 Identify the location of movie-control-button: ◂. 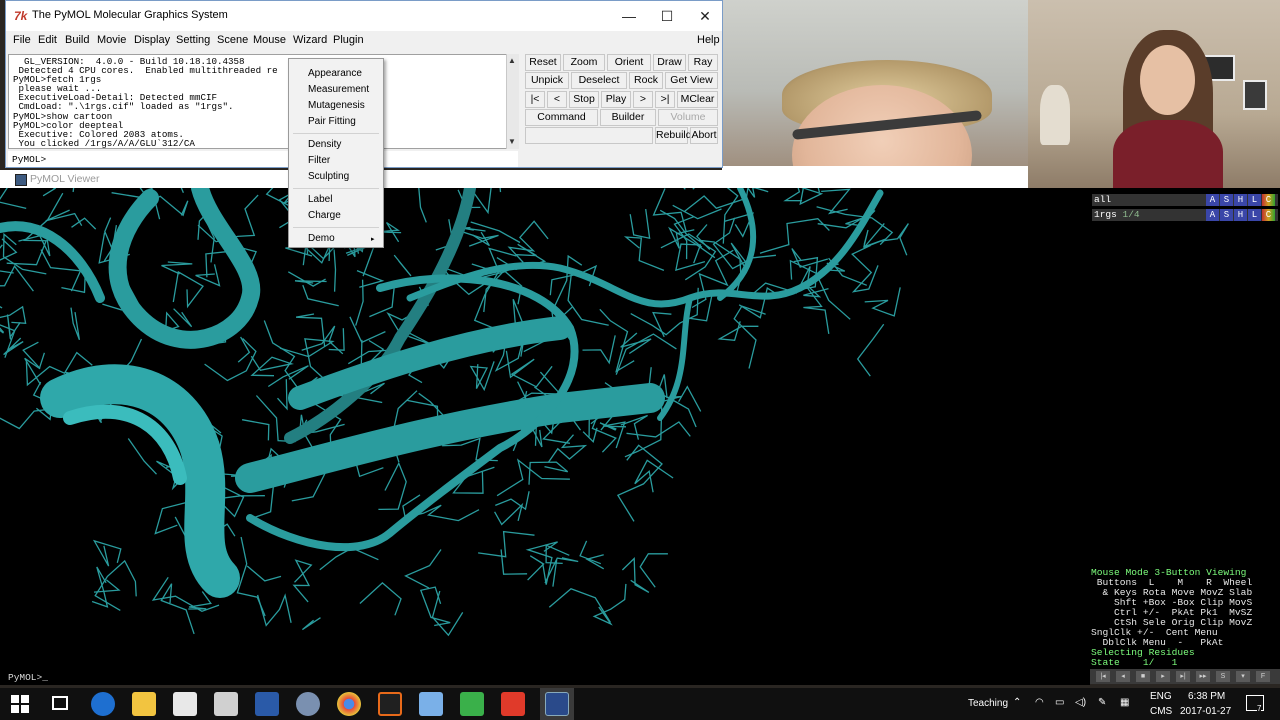
(1123, 676).